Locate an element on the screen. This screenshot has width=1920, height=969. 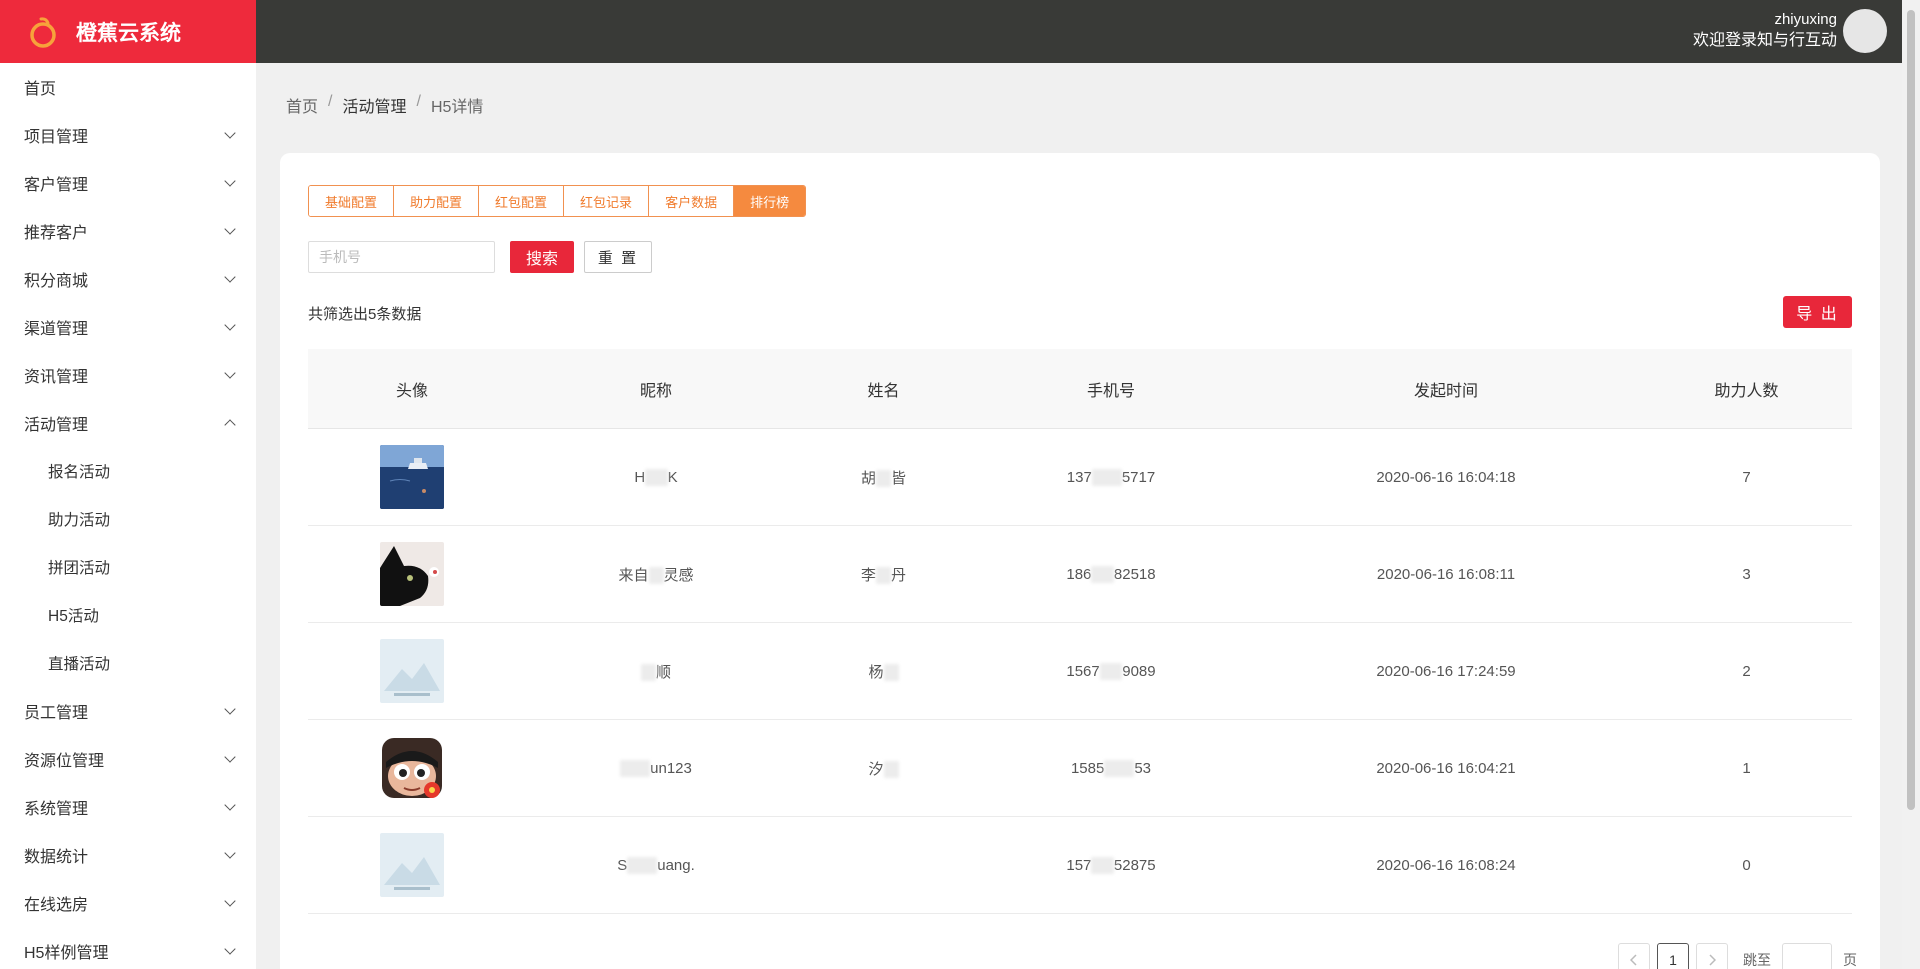
nickname-cell: HxxxK is located at coordinates (656, 477).